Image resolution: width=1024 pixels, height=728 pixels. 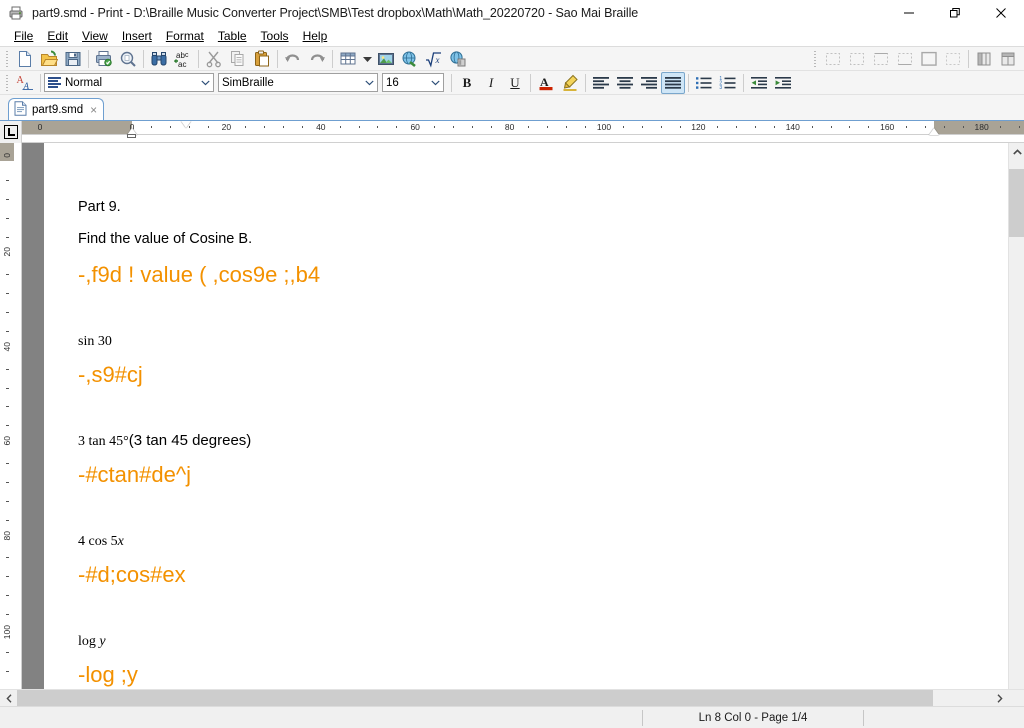 What do you see at coordinates (214, 59) in the screenshot?
I see `cut-scissors-icon` at bounding box center [214, 59].